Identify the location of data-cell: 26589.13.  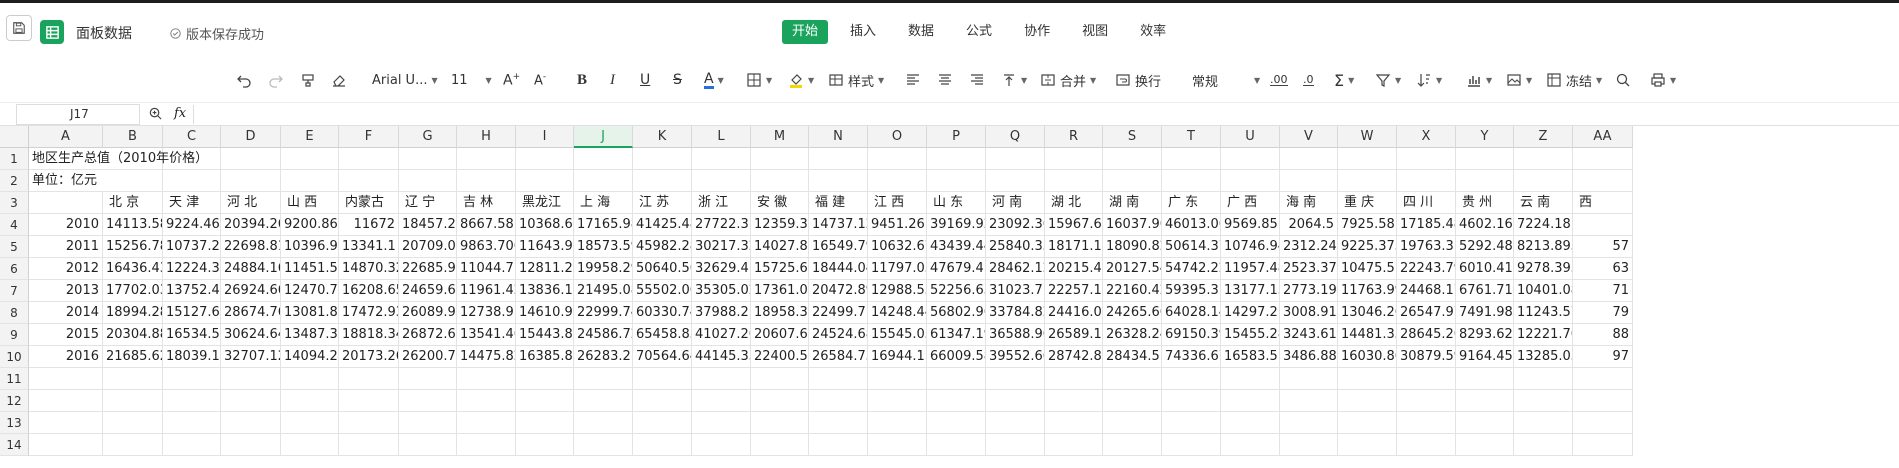
(1074, 335).